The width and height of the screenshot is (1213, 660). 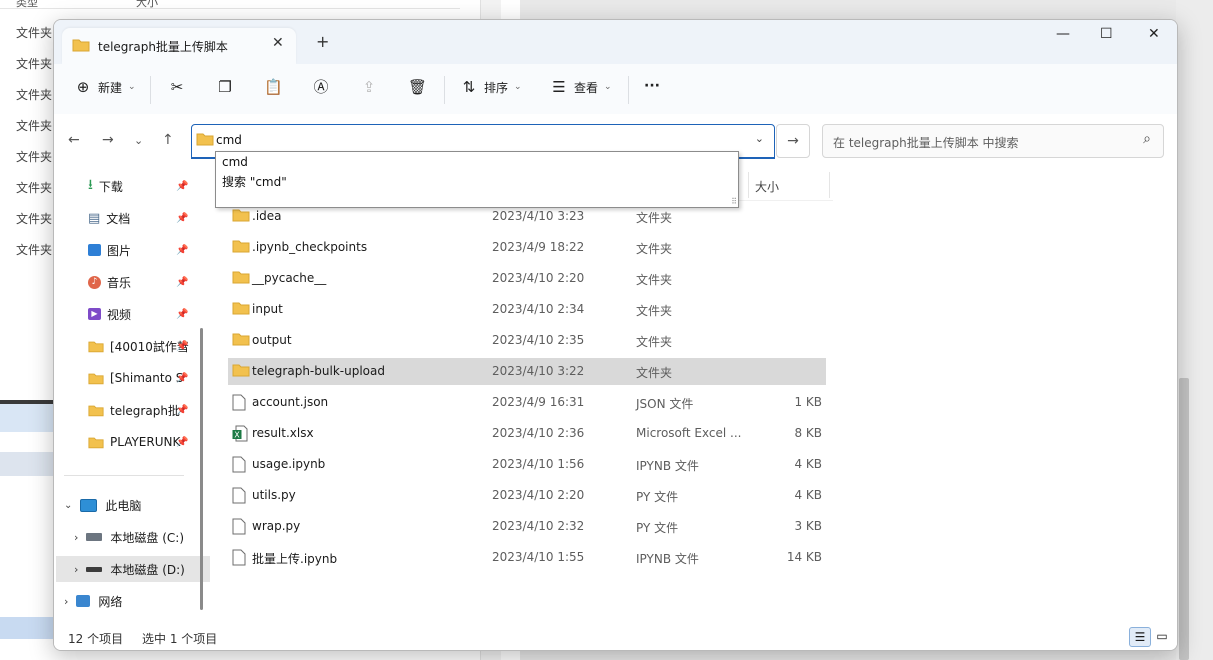 What do you see at coordinates (180, 639) in the screenshot?
I see `selection-count: 选中 1 个项目` at bounding box center [180, 639].